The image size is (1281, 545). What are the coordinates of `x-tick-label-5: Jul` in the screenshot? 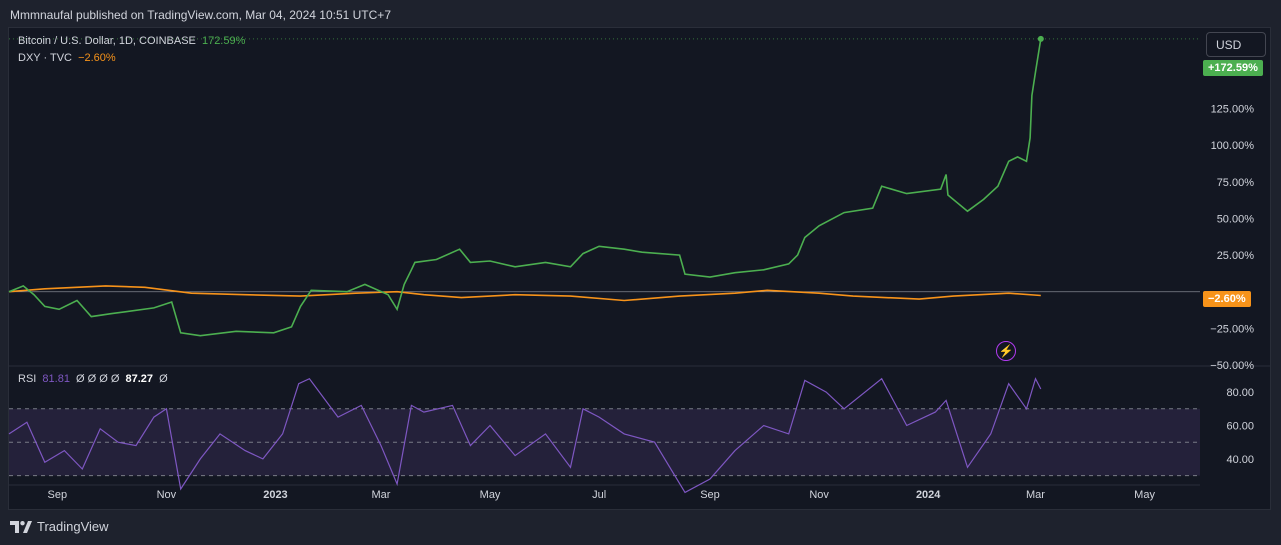 It's located at (599, 495).